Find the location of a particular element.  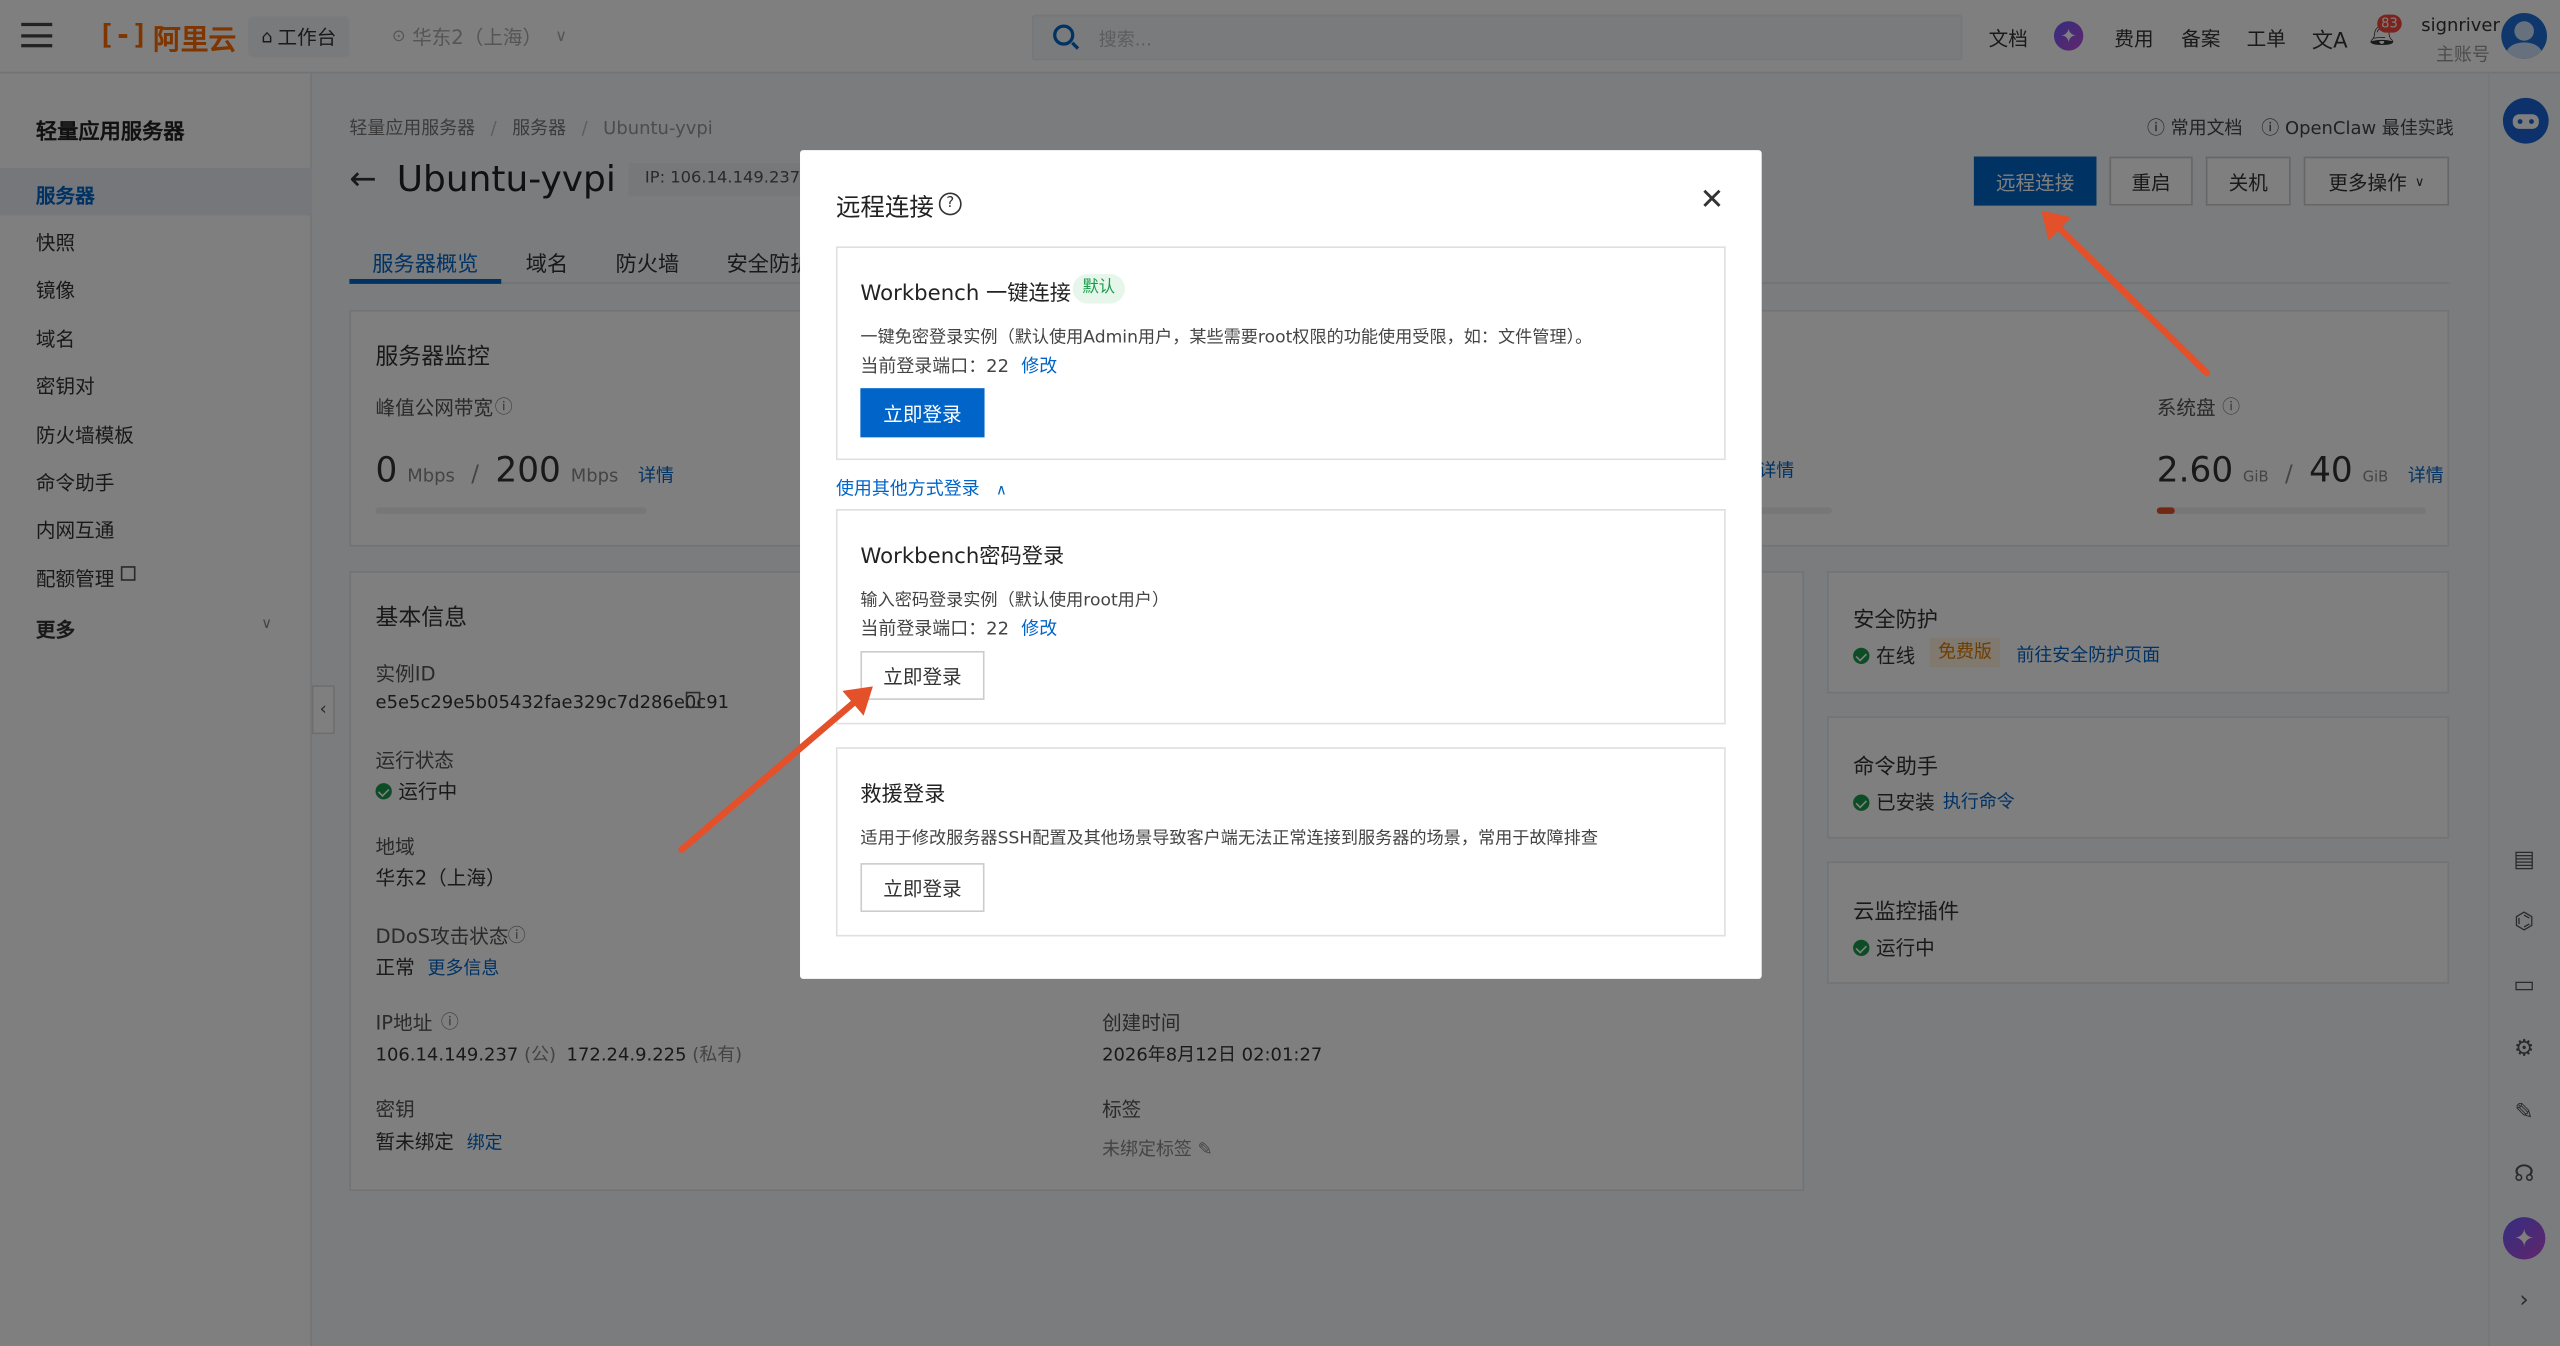

help-circle-icon: ? is located at coordinates (950, 204).